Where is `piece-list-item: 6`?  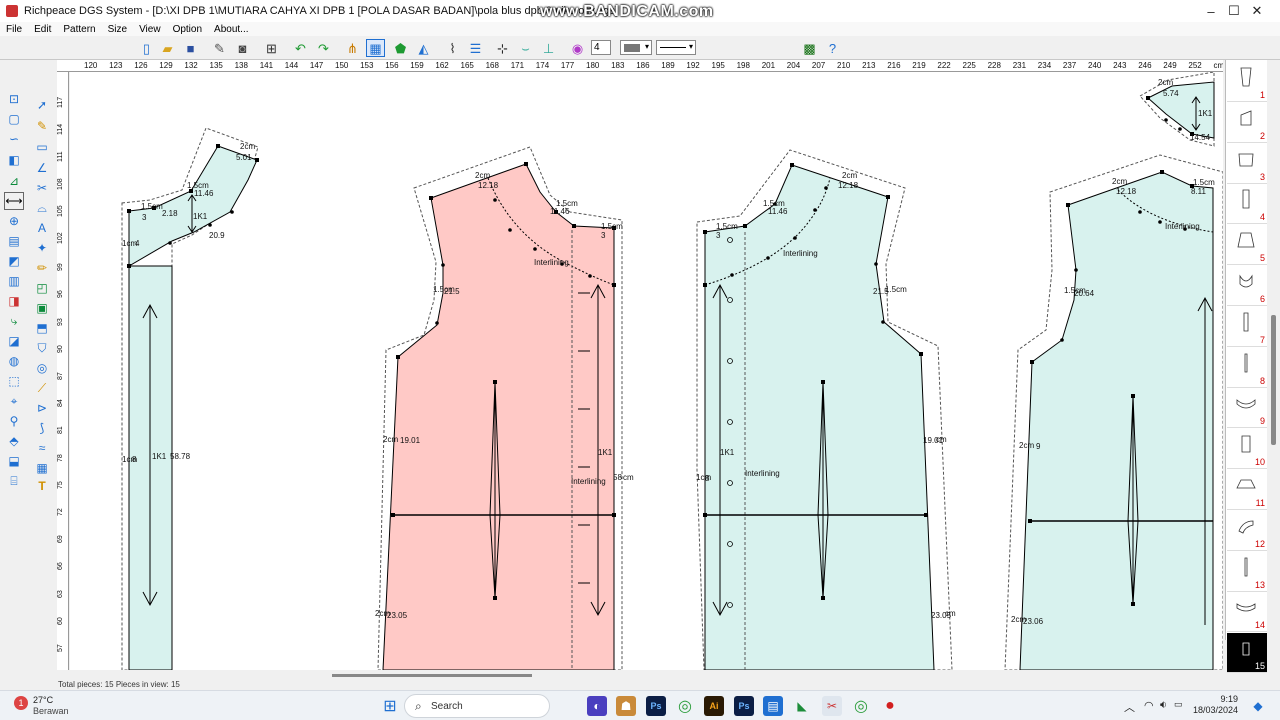 piece-list-item: 6 is located at coordinates (1247, 286).